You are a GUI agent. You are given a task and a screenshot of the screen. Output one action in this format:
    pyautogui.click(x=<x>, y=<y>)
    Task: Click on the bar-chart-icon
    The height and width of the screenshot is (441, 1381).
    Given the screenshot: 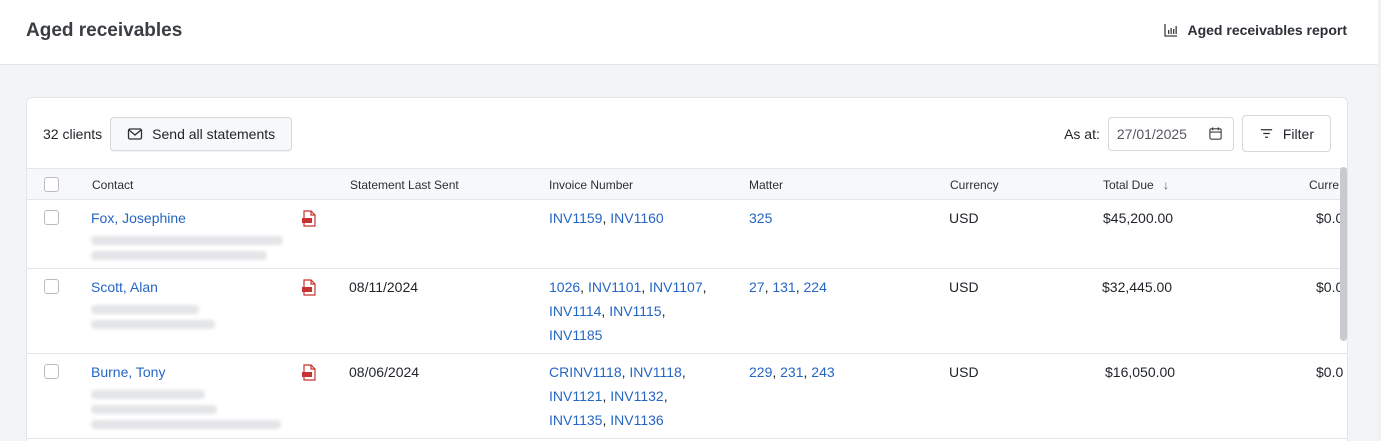 What is the action you would take?
    pyautogui.click(x=1171, y=30)
    